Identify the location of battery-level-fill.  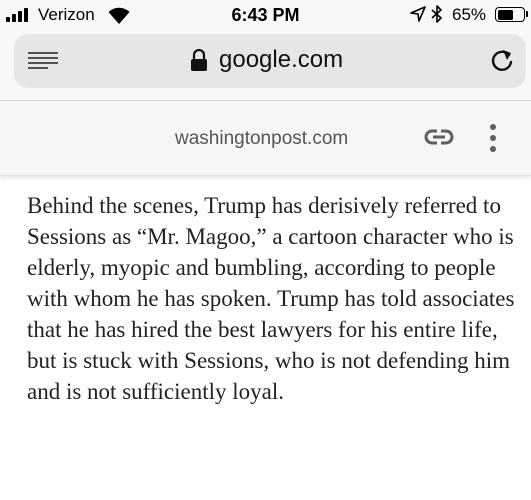
(505, 14).